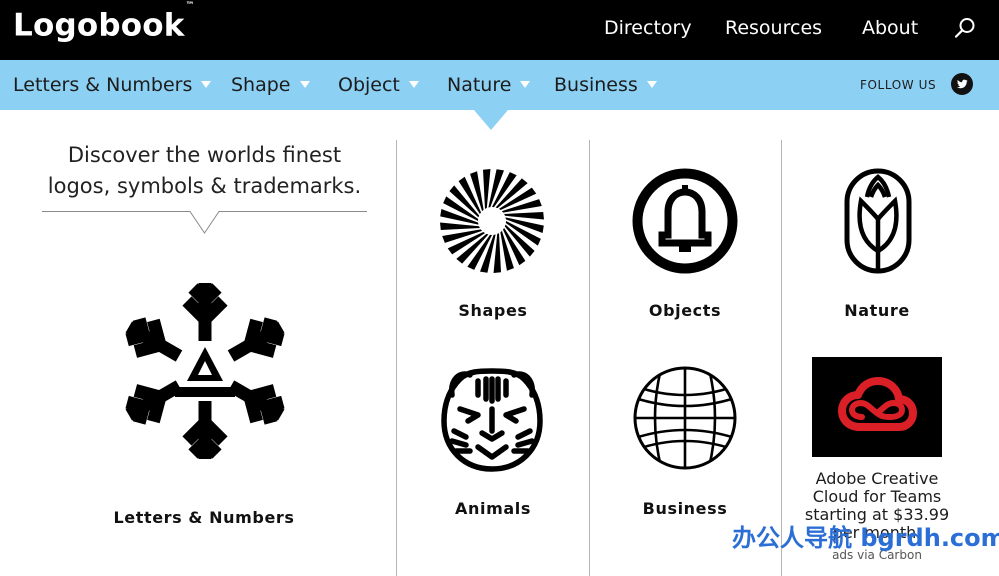  Describe the element at coordinates (492, 221) in the screenshot. I see `sunburst-icon` at that location.